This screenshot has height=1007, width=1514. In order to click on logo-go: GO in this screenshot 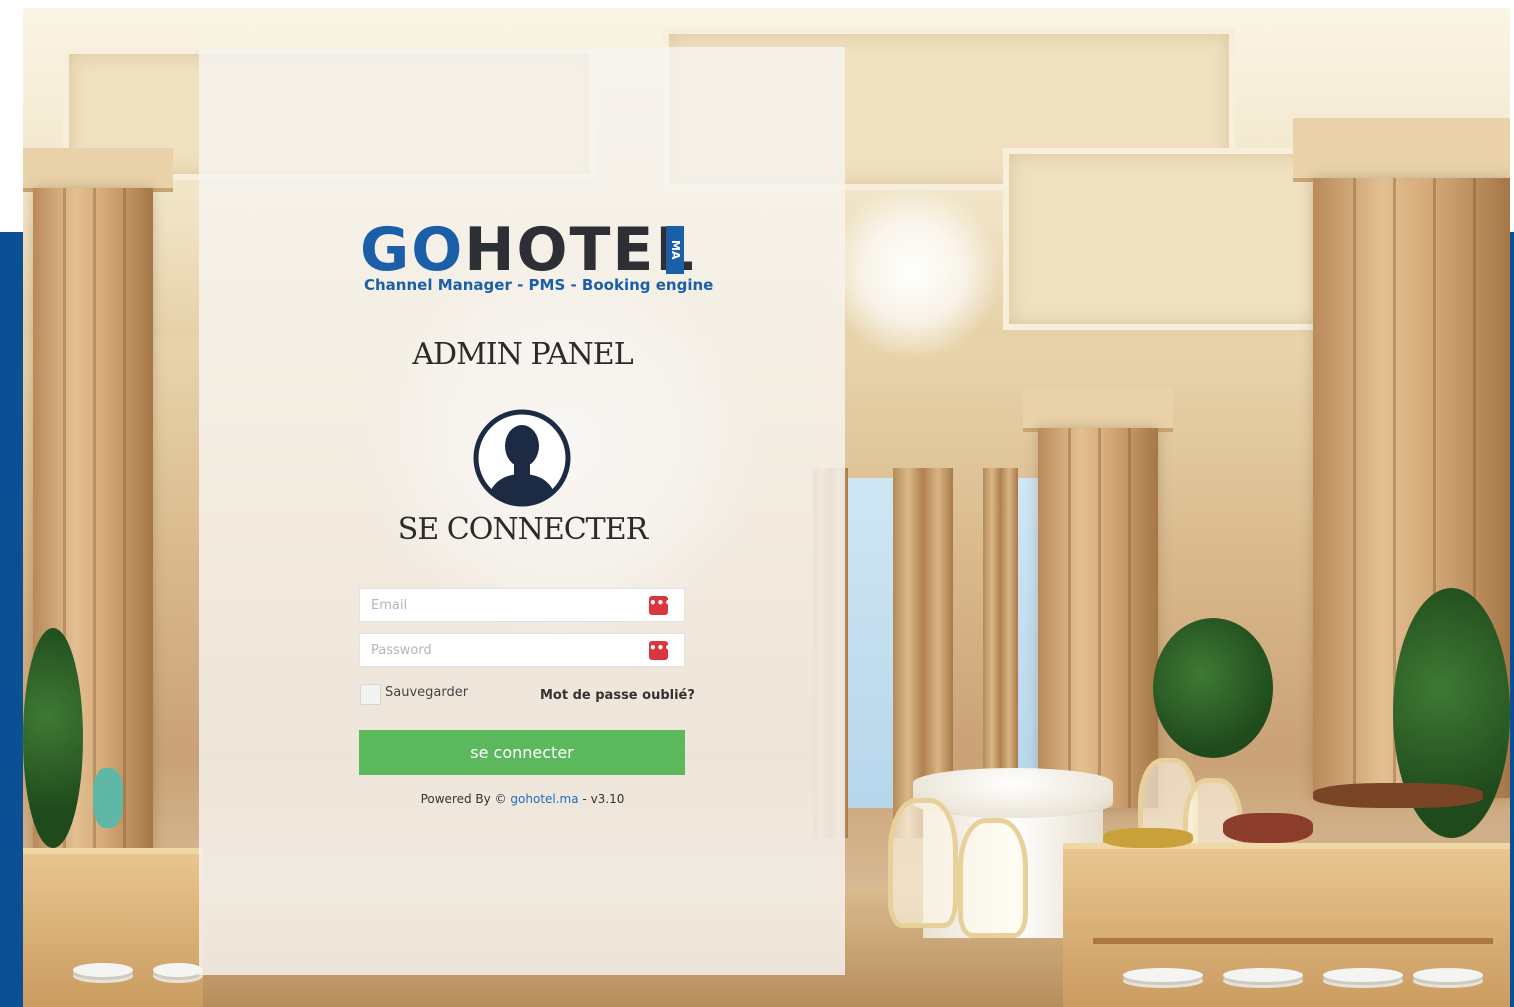, I will do `click(412, 250)`.